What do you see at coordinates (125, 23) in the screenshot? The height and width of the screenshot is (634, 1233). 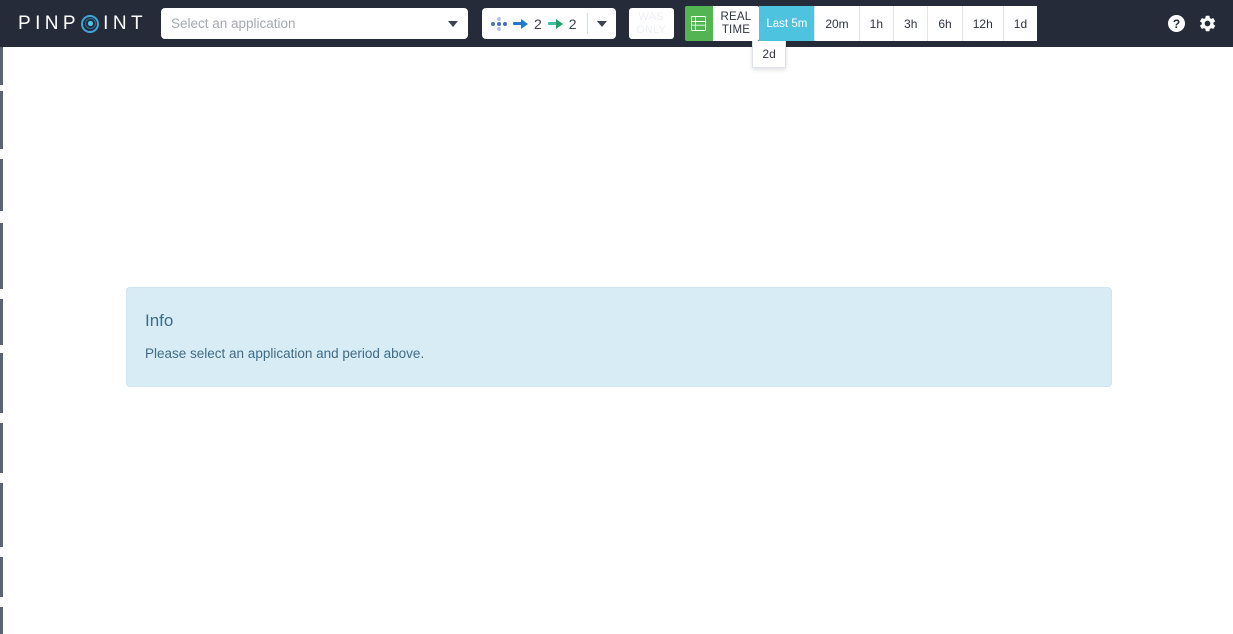 I see `brand-suffix: INT` at bounding box center [125, 23].